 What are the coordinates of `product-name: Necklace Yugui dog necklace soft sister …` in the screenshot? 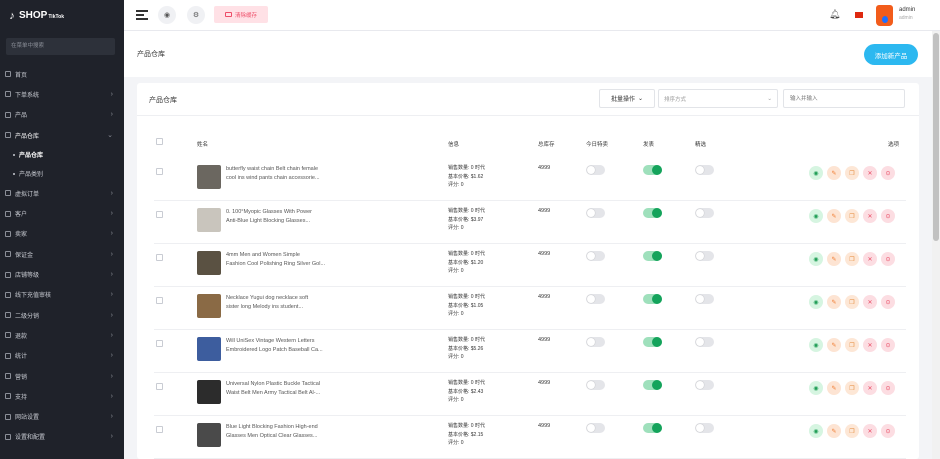 It's located at (285, 303).